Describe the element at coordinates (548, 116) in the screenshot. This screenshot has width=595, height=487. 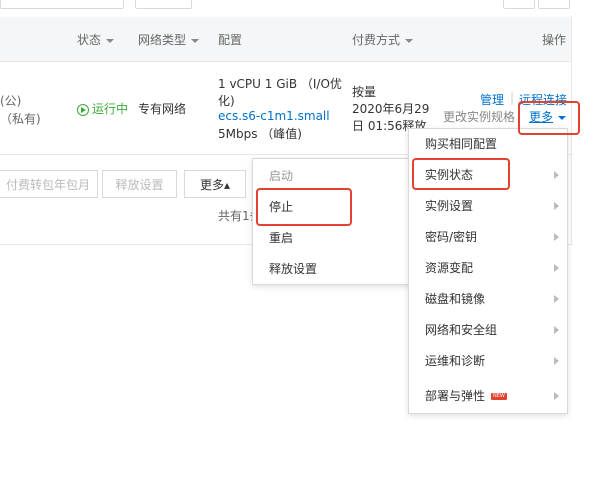
I see `more-dropdown-link: 更多` at that location.